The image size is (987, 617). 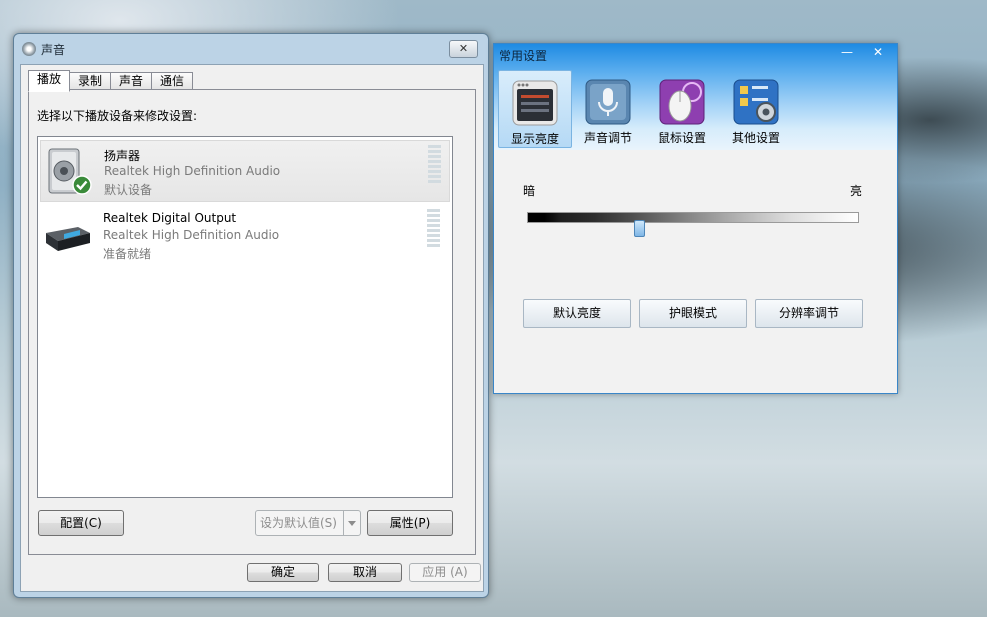 What do you see at coordinates (365, 572) in the screenshot?
I see `cancel-button: 取消` at bounding box center [365, 572].